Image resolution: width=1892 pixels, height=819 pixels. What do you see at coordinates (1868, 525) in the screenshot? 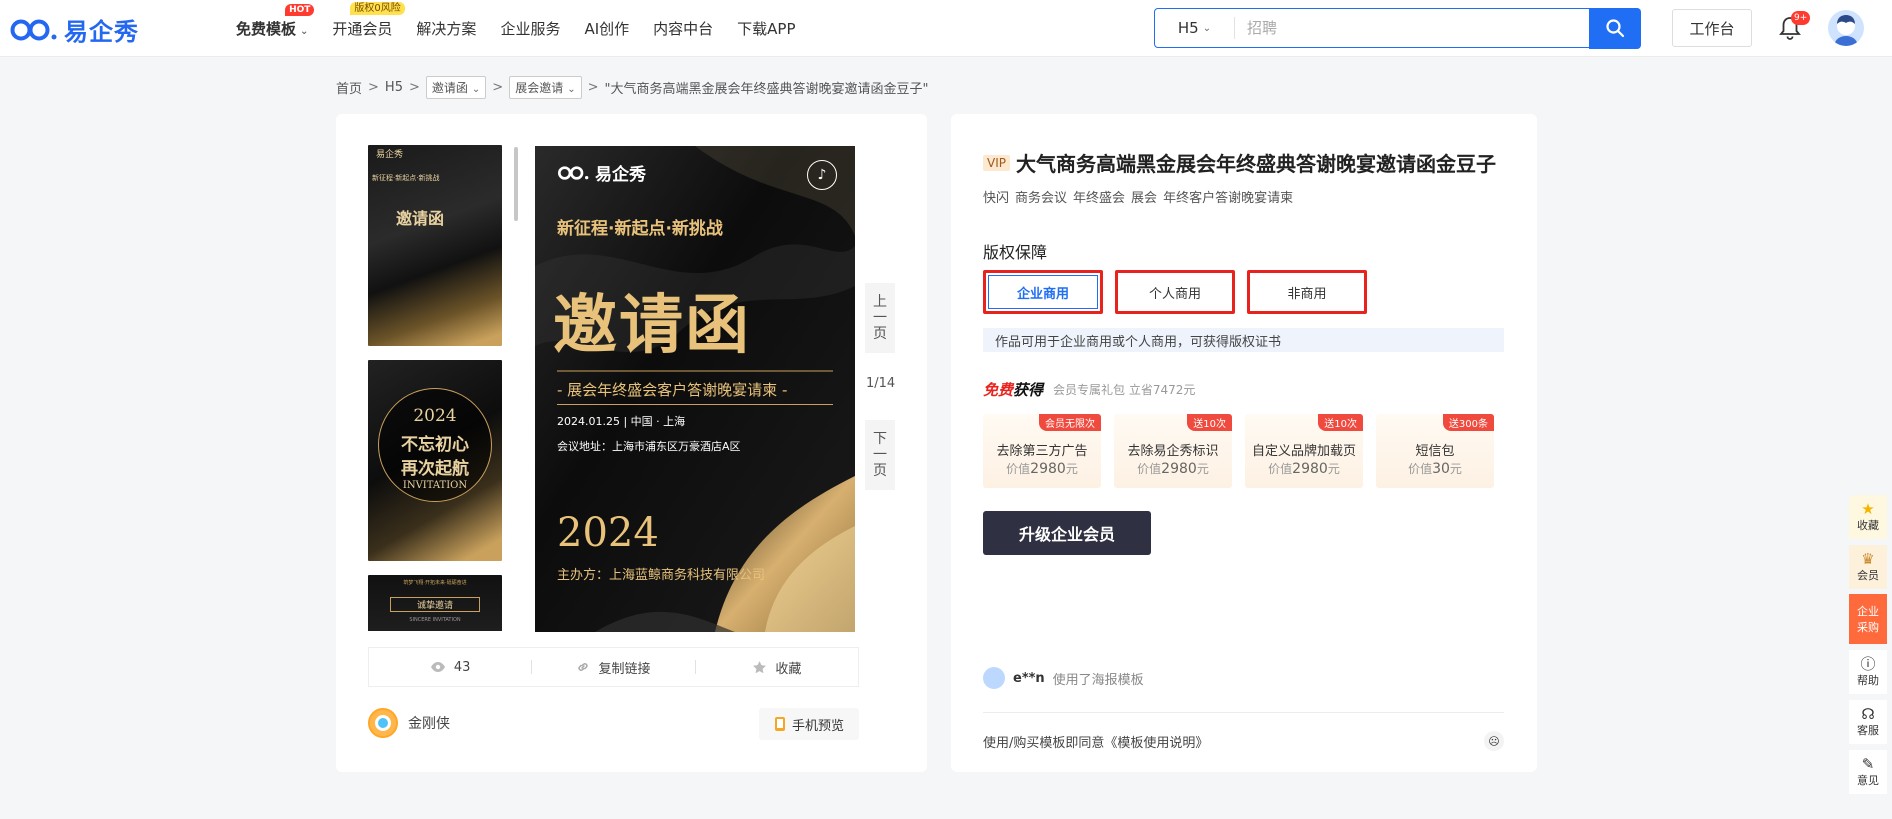
I see `float-favorite-label: 收藏` at bounding box center [1868, 525].